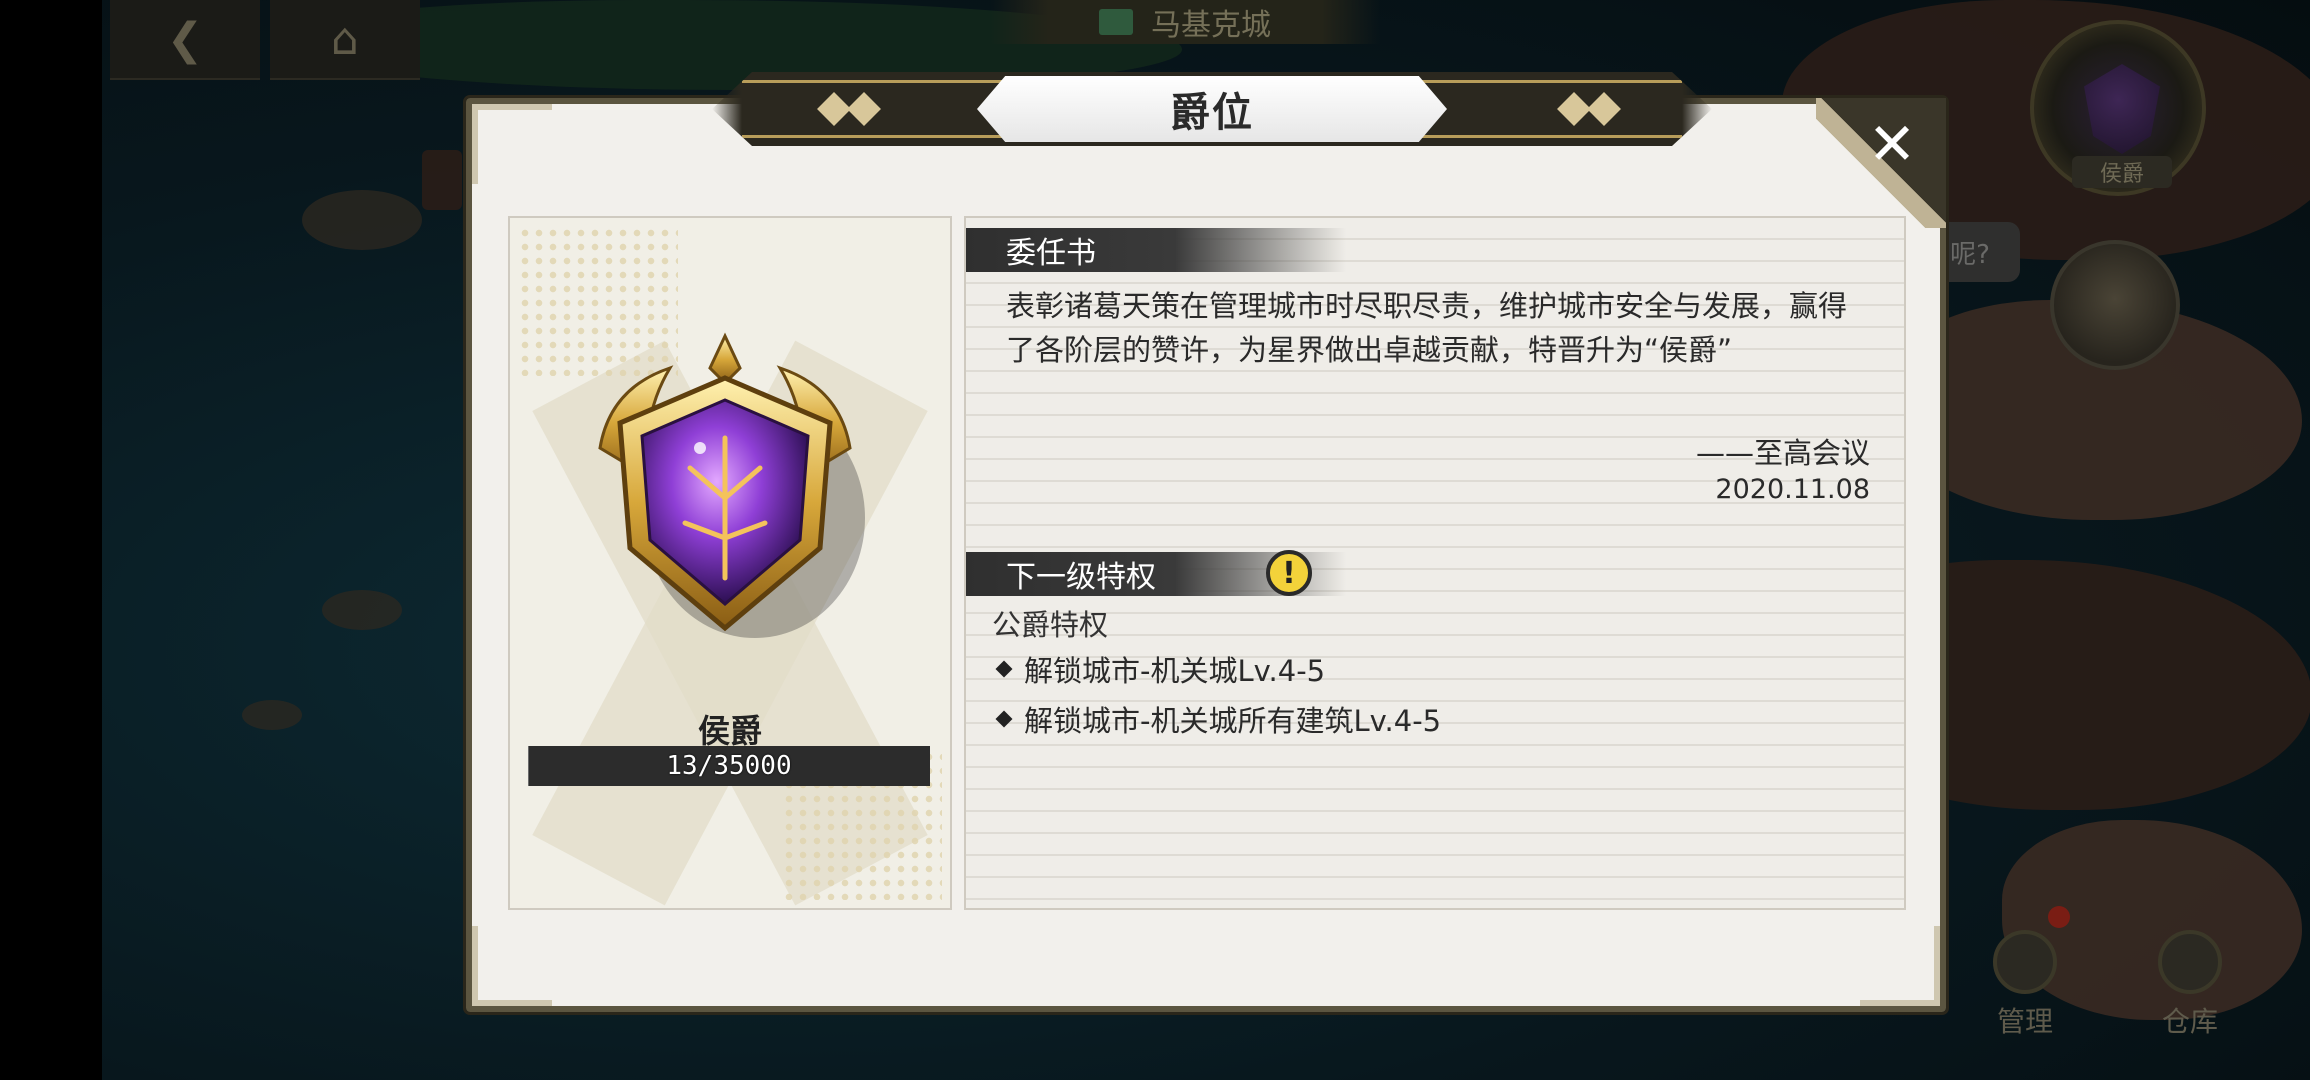  Describe the element at coordinates (2115, 305) in the screenshot. I see `npc-avatar` at that location.